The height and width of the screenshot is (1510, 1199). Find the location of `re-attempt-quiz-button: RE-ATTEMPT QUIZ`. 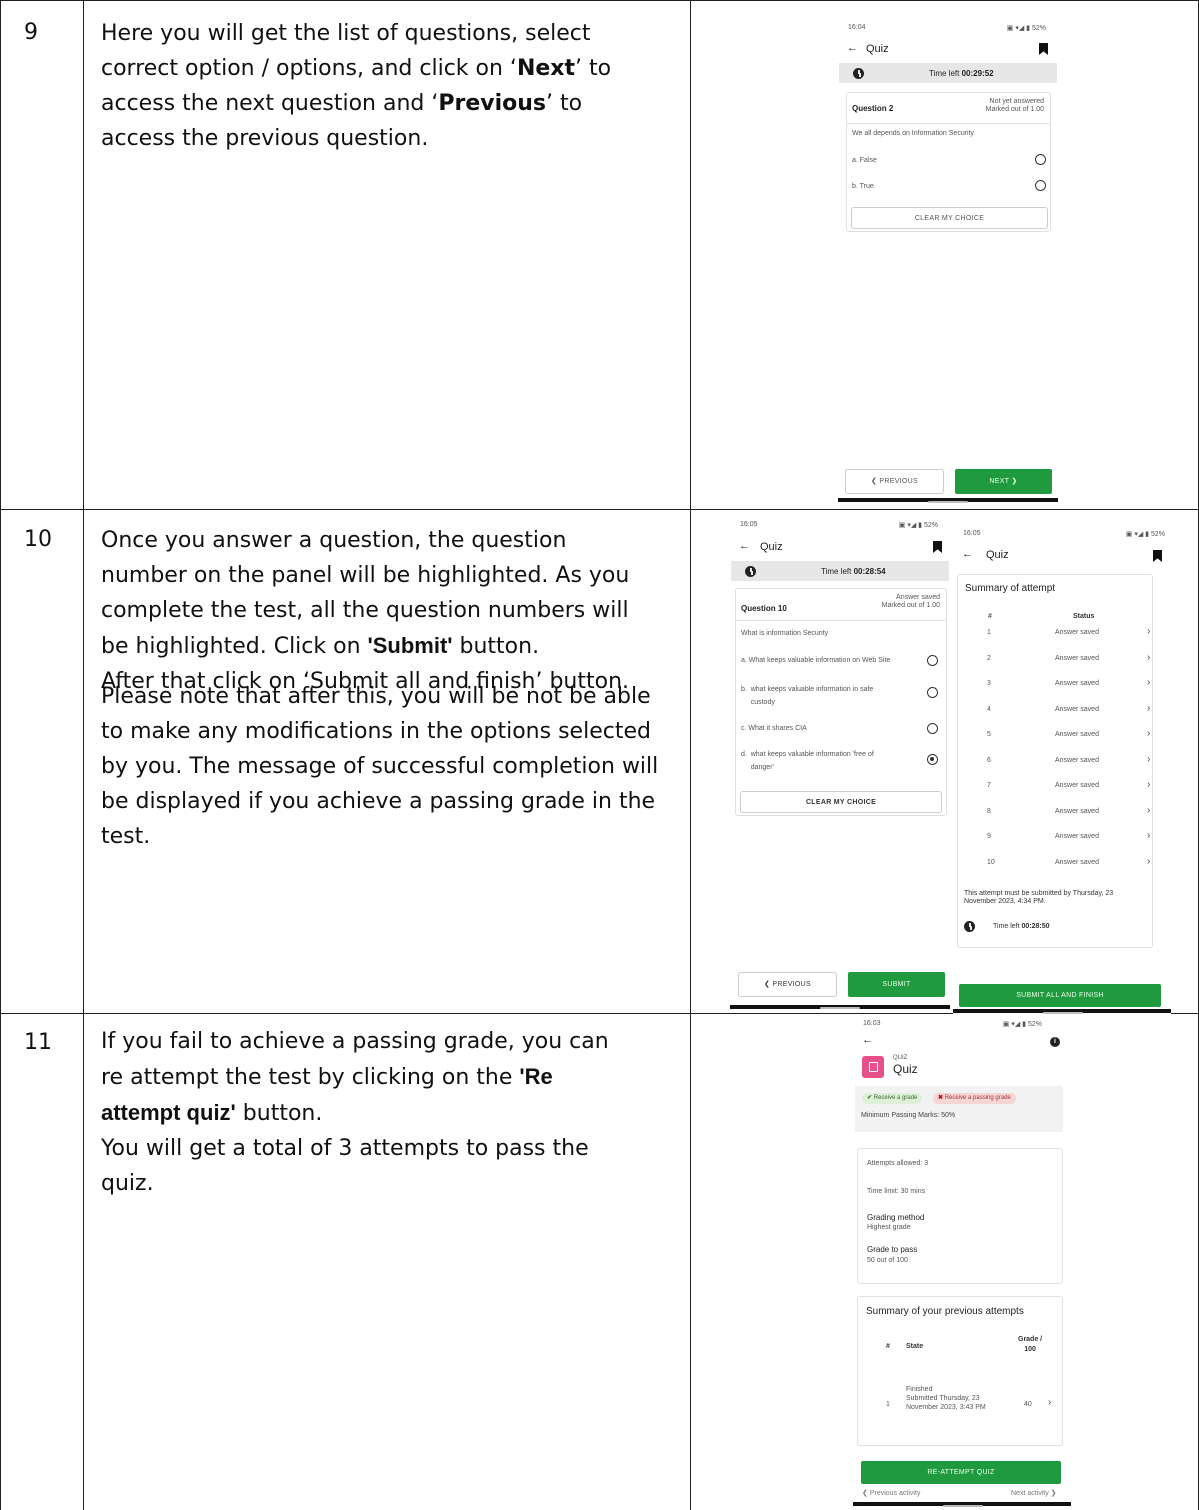

re-attempt-quiz-button: RE-ATTEMPT QUIZ is located at coordinates (961, 1472).